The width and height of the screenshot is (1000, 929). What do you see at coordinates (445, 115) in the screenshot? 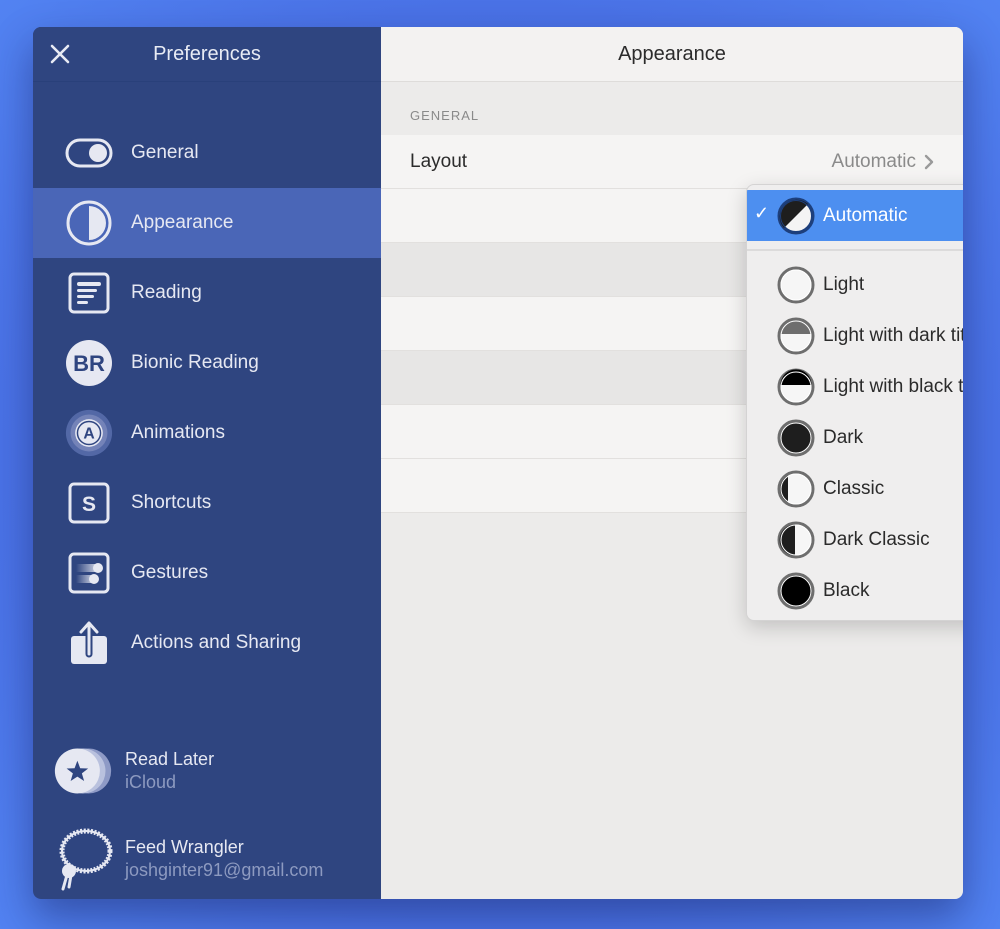
I see `section-header-general: GENERAL` at bounding box center [445, 115].